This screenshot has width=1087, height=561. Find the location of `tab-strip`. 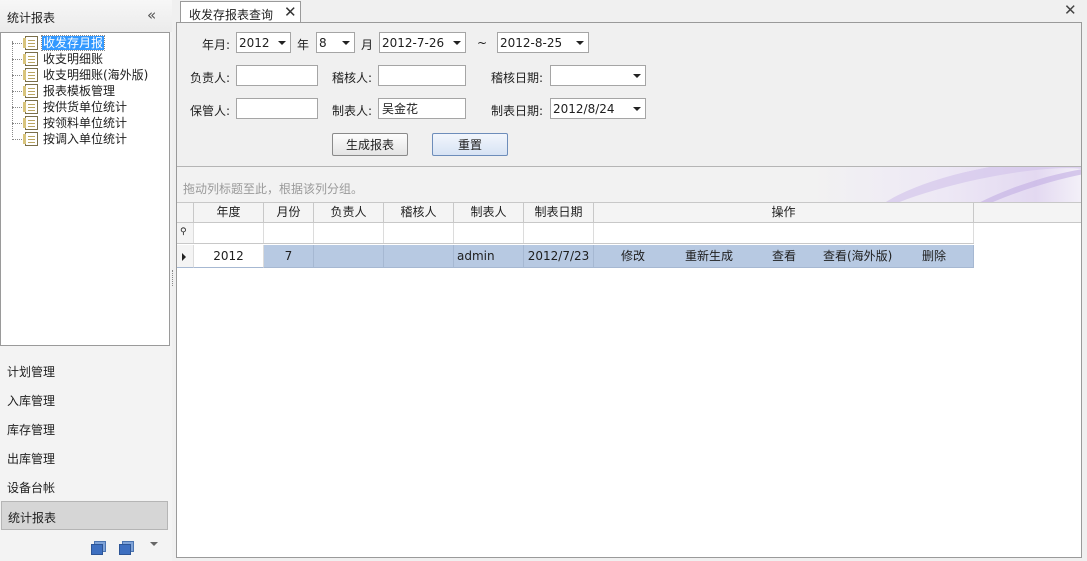

tab-strip is located at coordinates (631, 11).